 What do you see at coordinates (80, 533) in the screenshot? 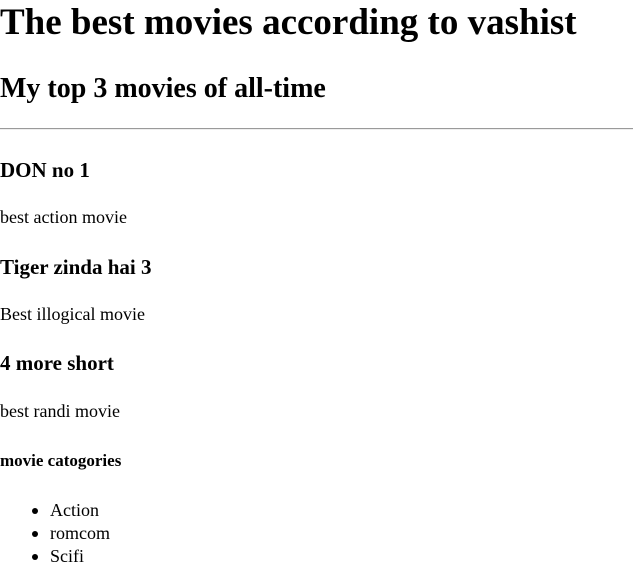
I see `list-item-label: romcom` at bounding box center [80, 533].